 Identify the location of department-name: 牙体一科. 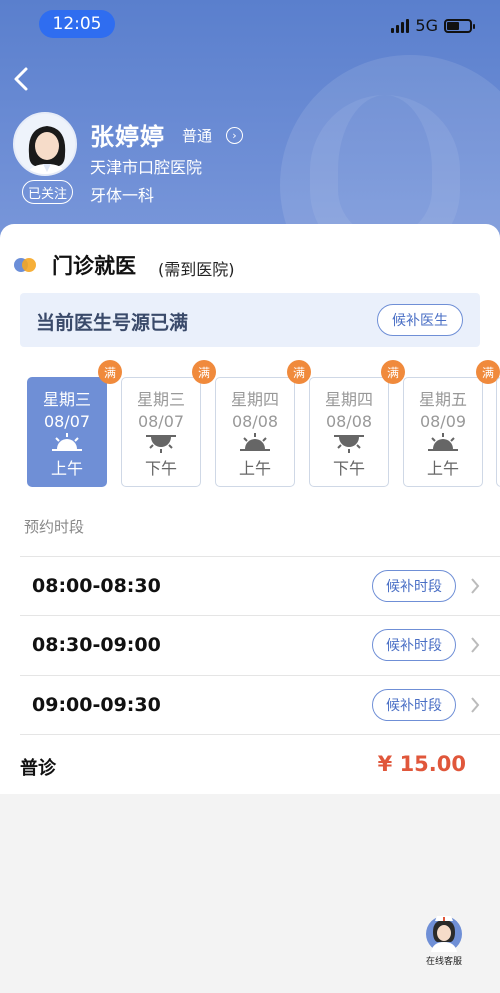
(122, 195).